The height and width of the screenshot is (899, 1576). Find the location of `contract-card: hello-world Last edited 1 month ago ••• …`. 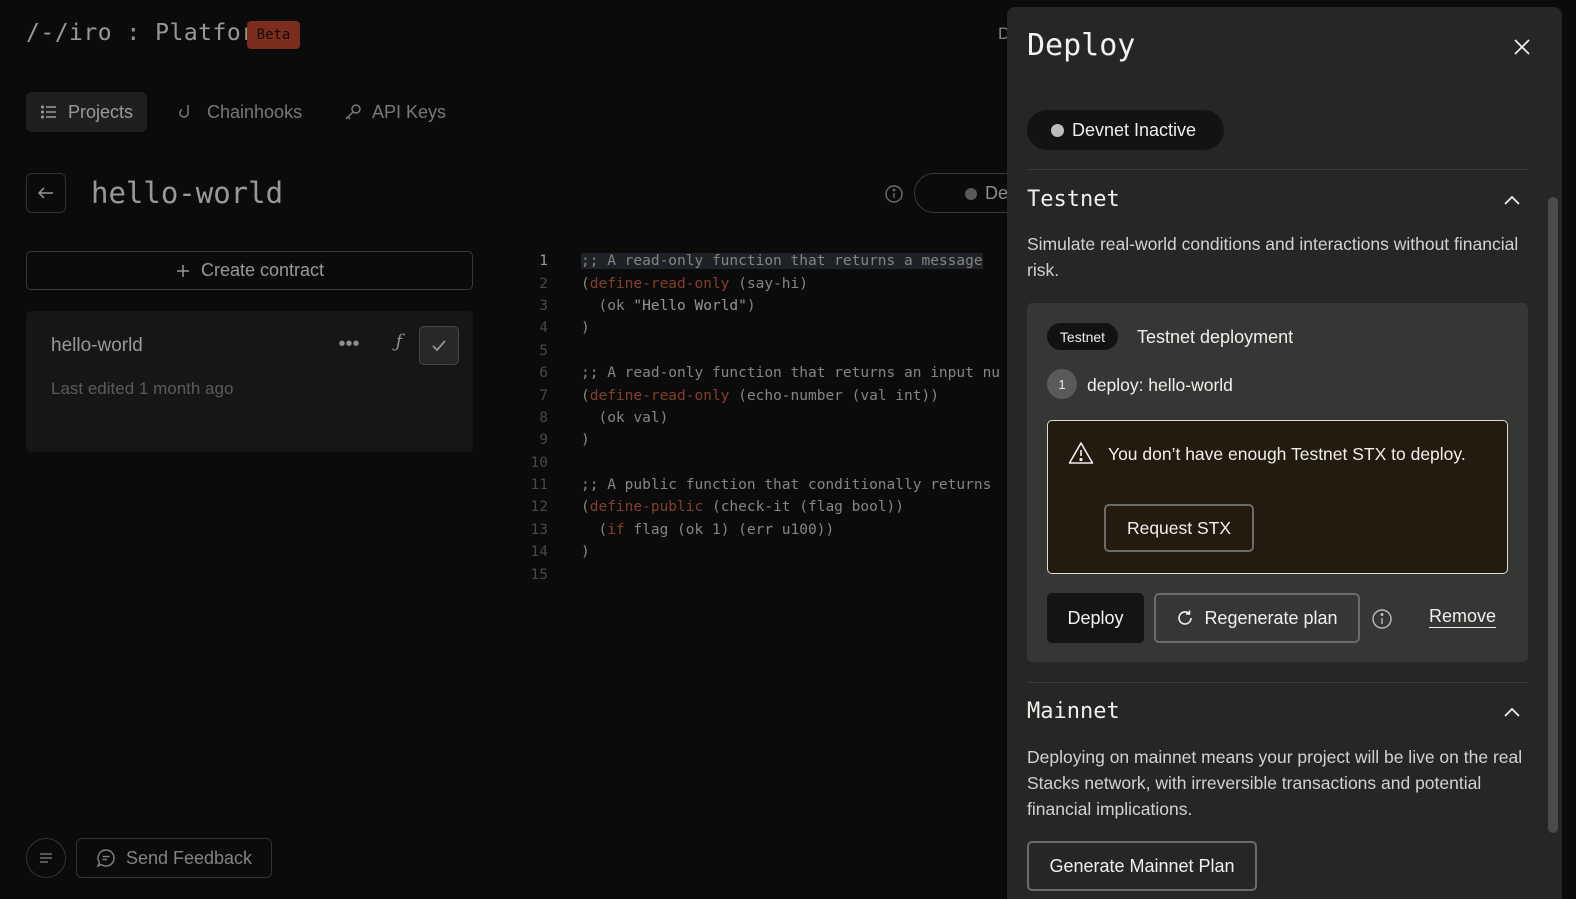

contract-card: hello-world Last edited 1 month ago ••• … is located at coordinates (249, 381).